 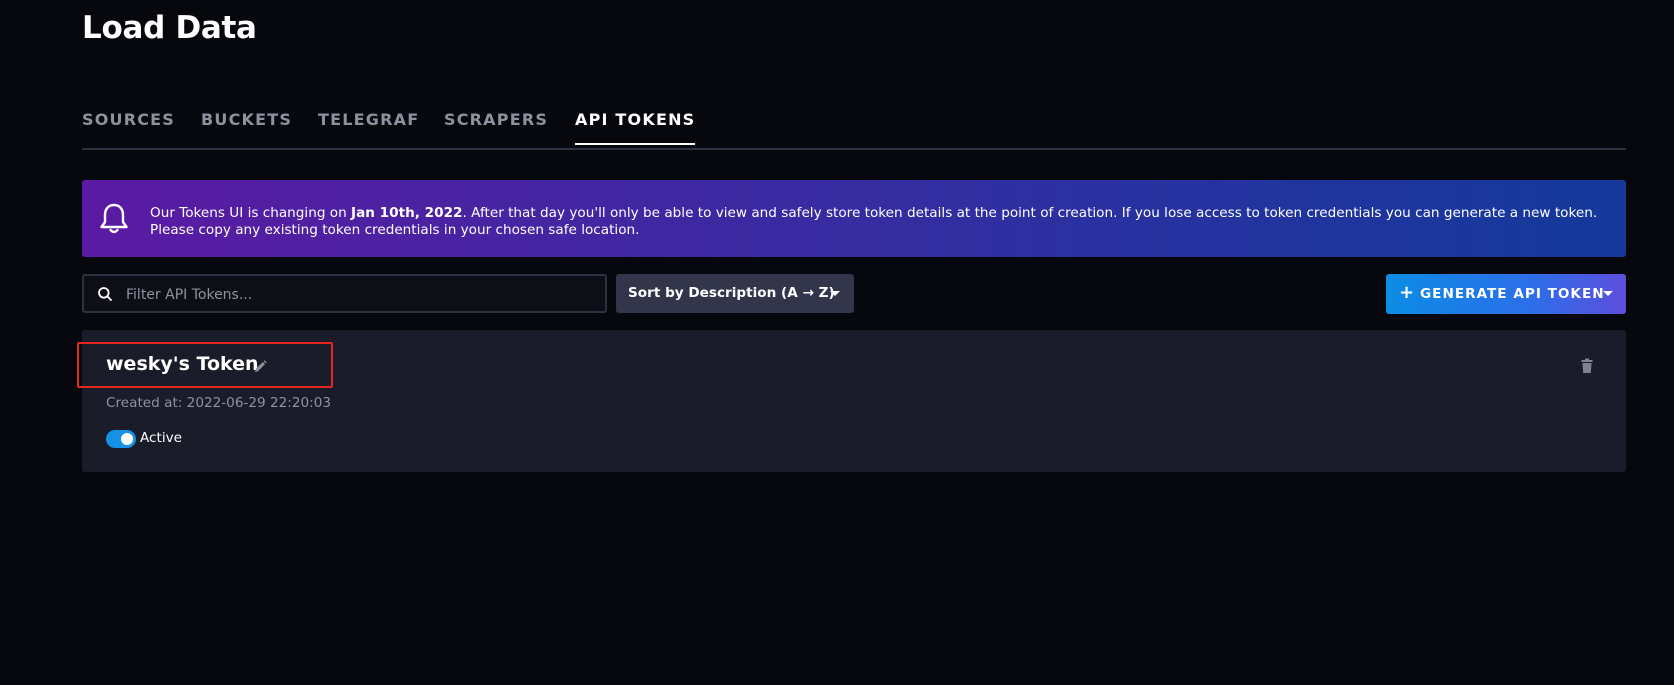 What do you see at coordinates (114, 218) in the screenshot?
I see `bell-icon` at bounding box center [114, 218].